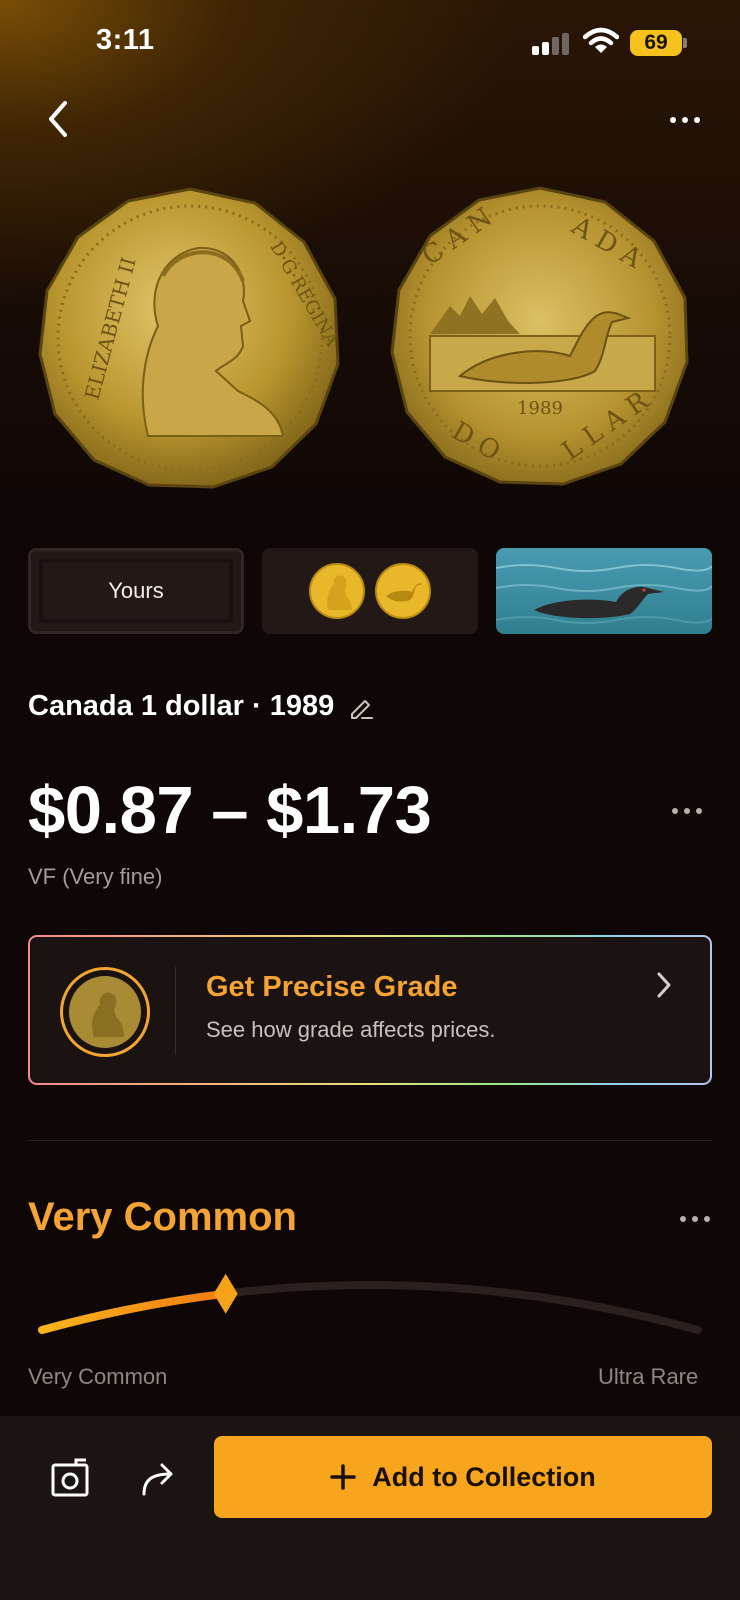 This screenshot has width=740, height=1600. What do you see at coordinates (656, 43) in the screenshot?
I see `battery-indicator: 69` at bounding box center [656, 43].